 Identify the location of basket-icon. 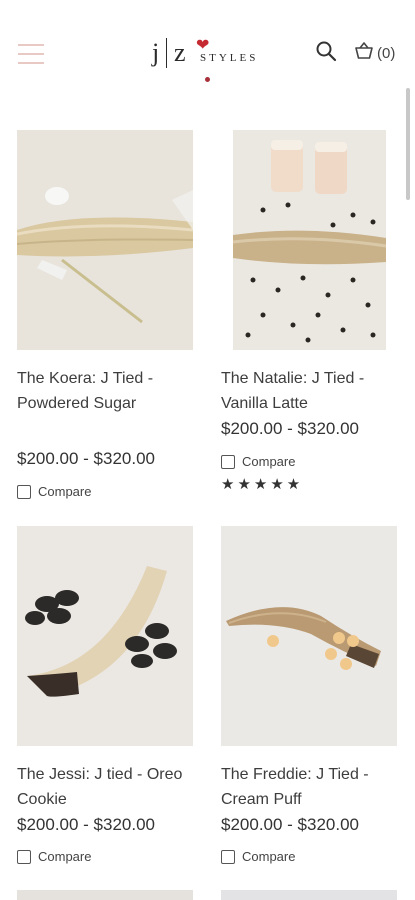
(364, 53).